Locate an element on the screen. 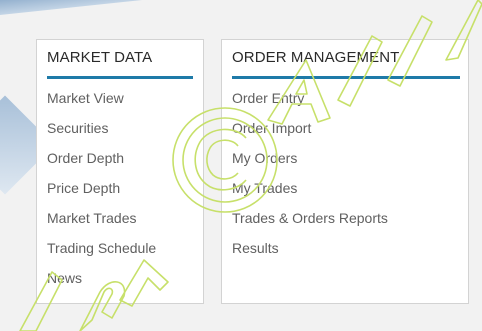  market-data-title: MARKET DATA is located at coordinates (100, 57).